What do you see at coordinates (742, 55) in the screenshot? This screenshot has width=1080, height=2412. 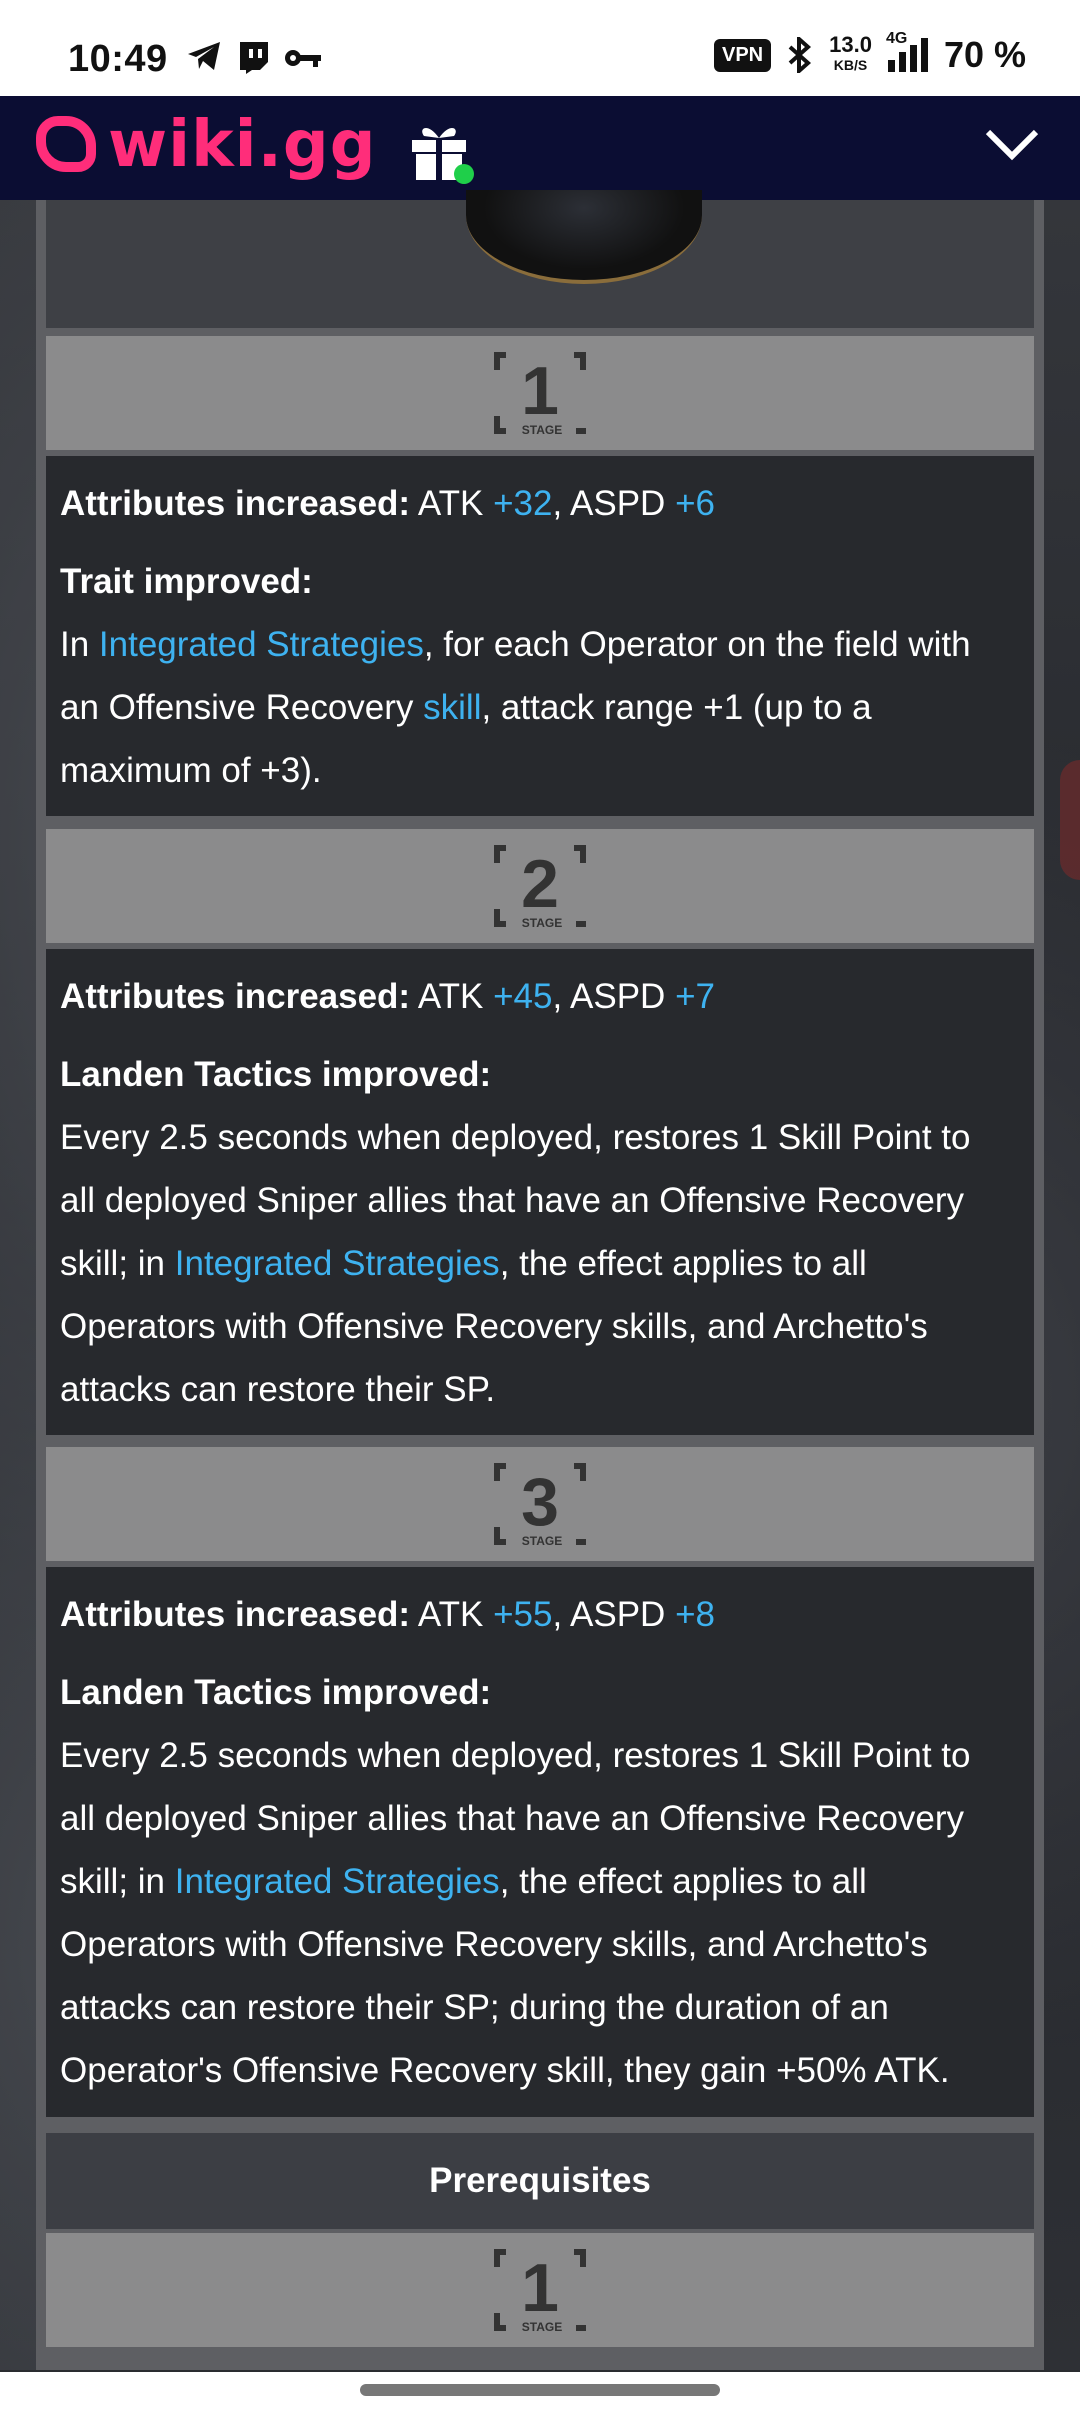 I see `vpn-badge: VPN` at bounding box center [742, 55].